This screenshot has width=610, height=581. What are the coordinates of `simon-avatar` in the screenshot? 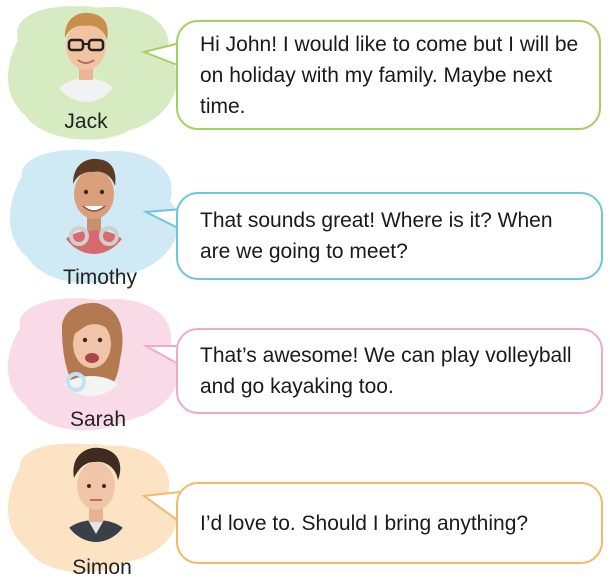 It's located at (96, 493).